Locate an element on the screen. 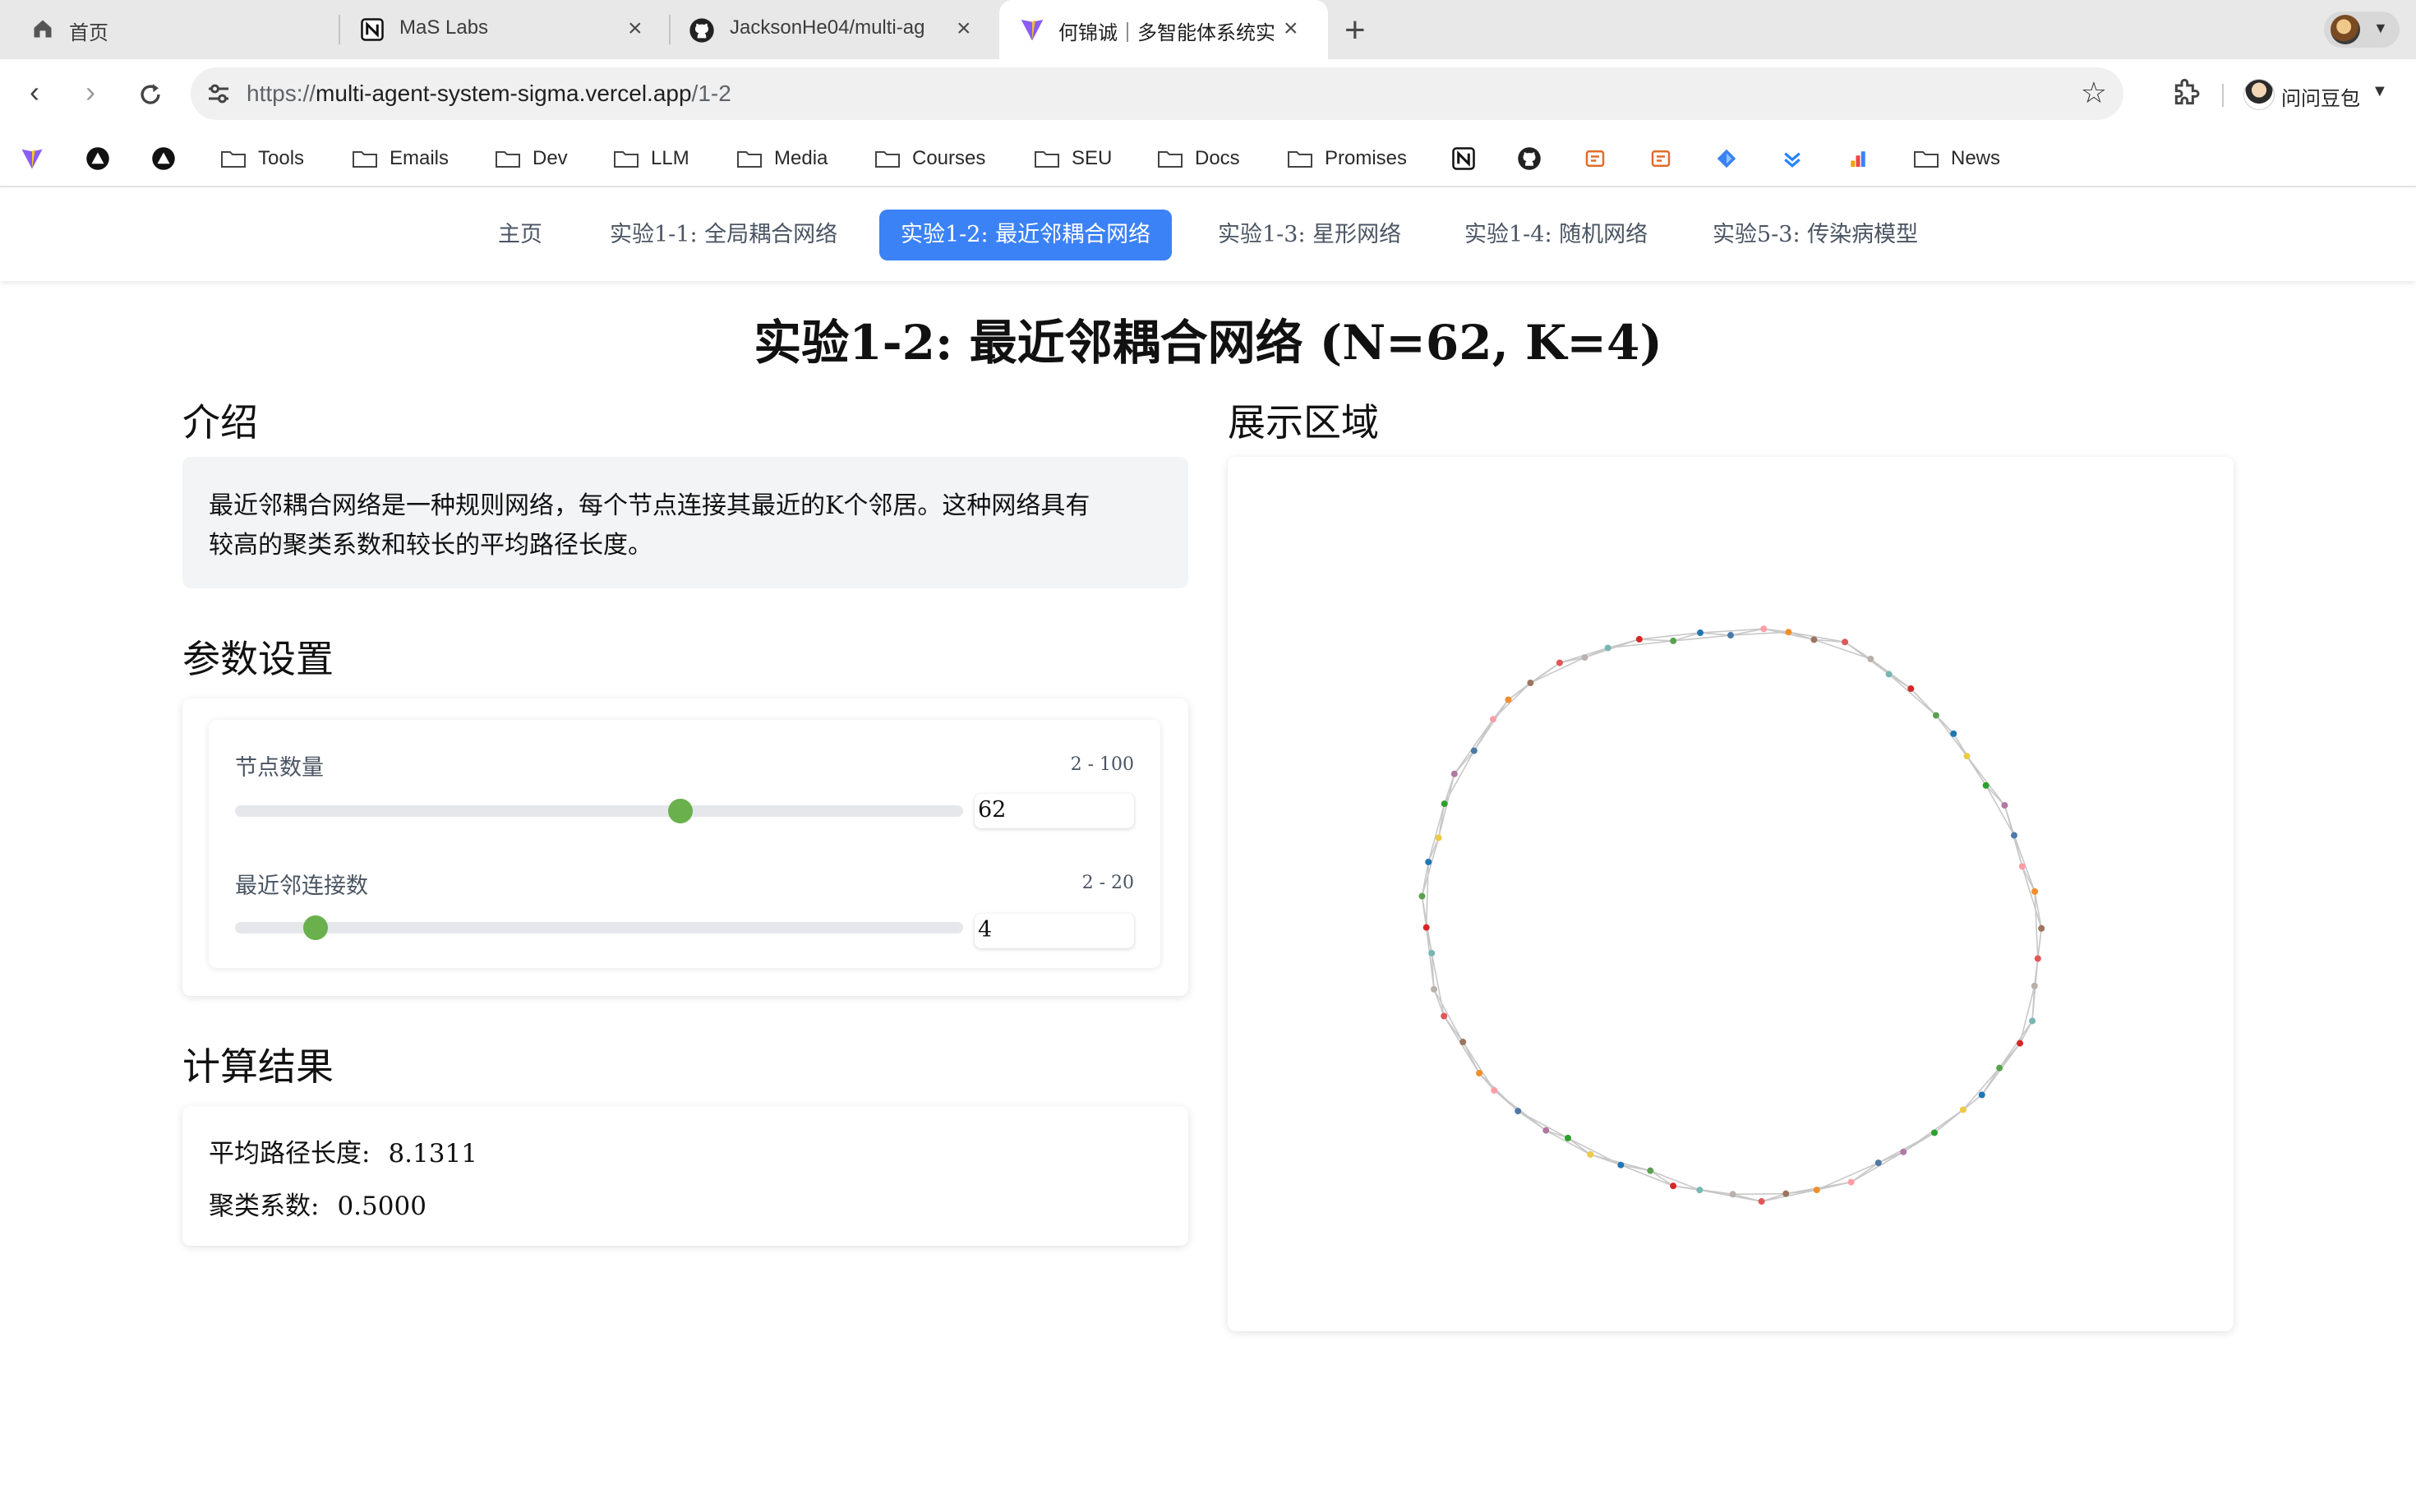  nav-link-exp-5-3: 实验5-3: 传染病模型 is located at coordinates (1815, 235).